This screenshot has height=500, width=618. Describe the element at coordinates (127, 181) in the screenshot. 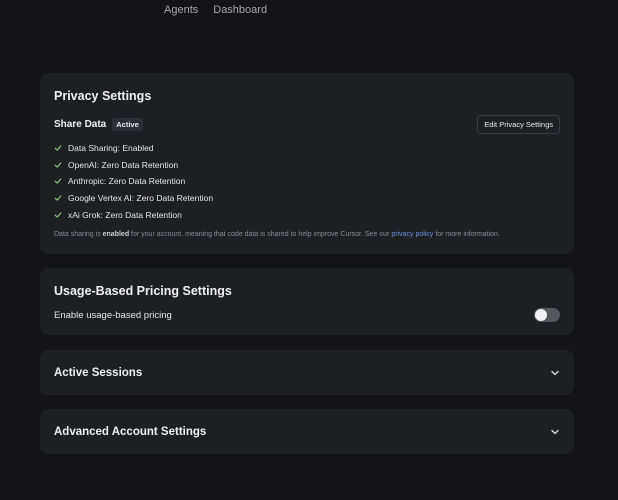

I see `list-item-label: Anthropic: Zero Data Retention` at that location.